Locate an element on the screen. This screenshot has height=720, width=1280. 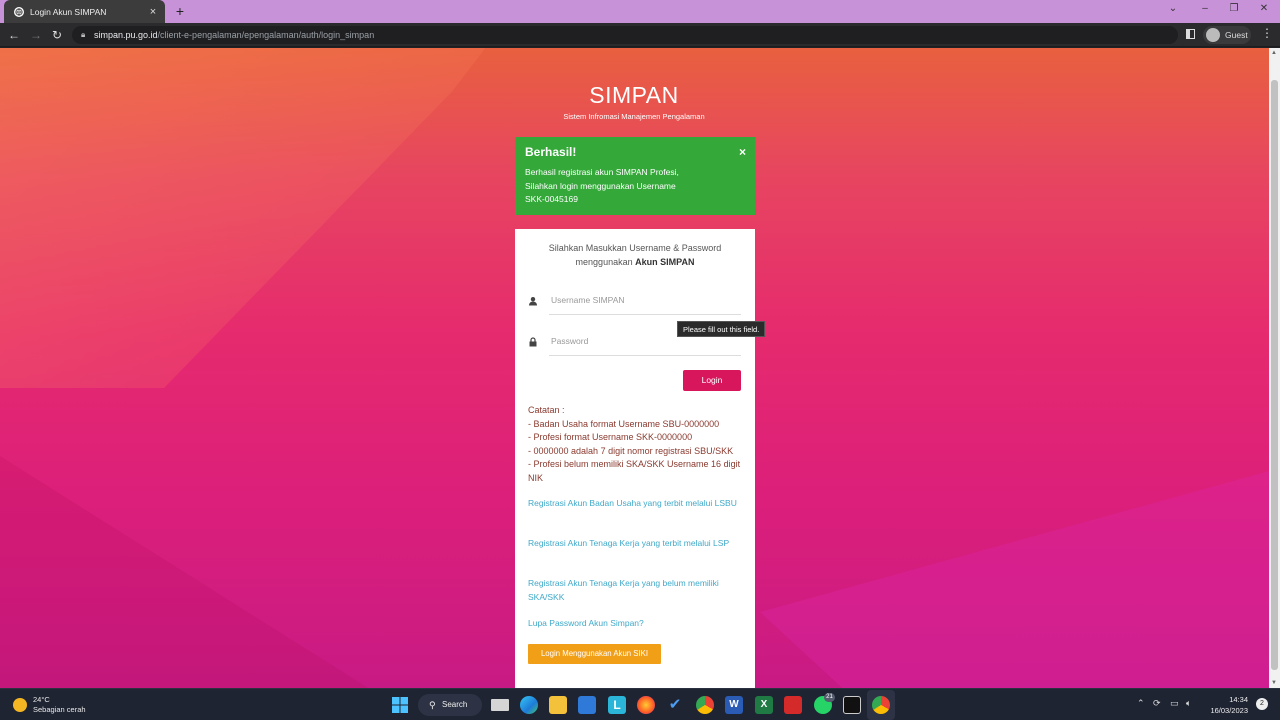
tab-title: Login Akun SIMPAN is located at coordinates (68, 11).